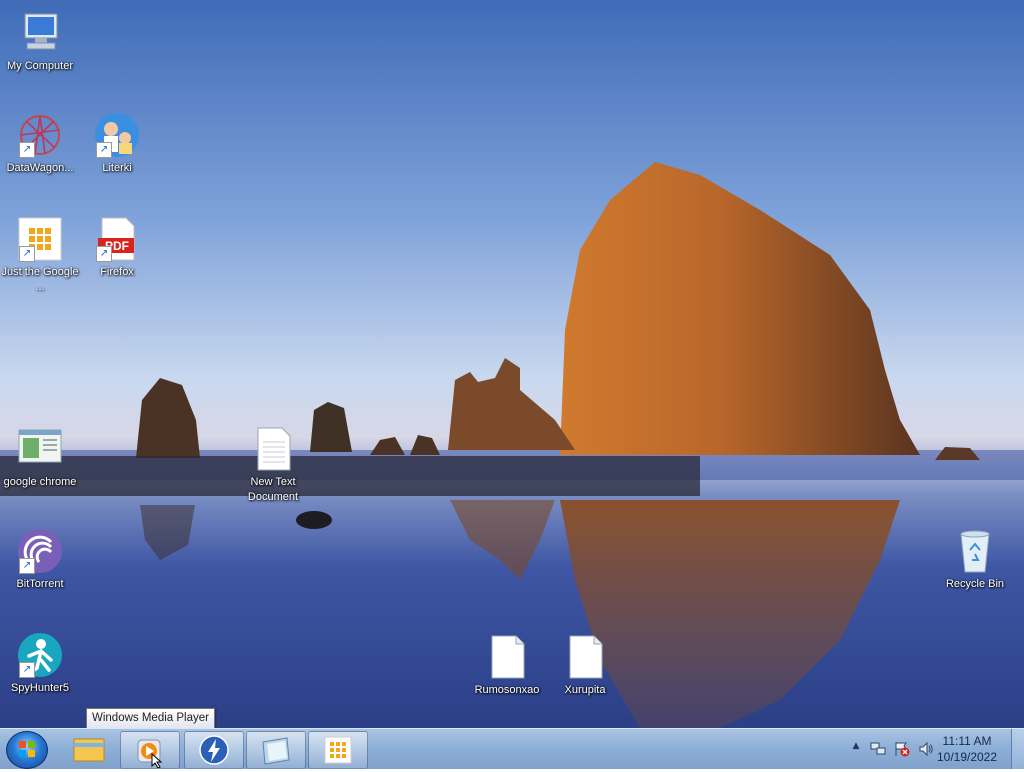 This screenshot has height=772, width=1024. I want to click on desktop-icon-label: BitTorrent, so click(40, 584).